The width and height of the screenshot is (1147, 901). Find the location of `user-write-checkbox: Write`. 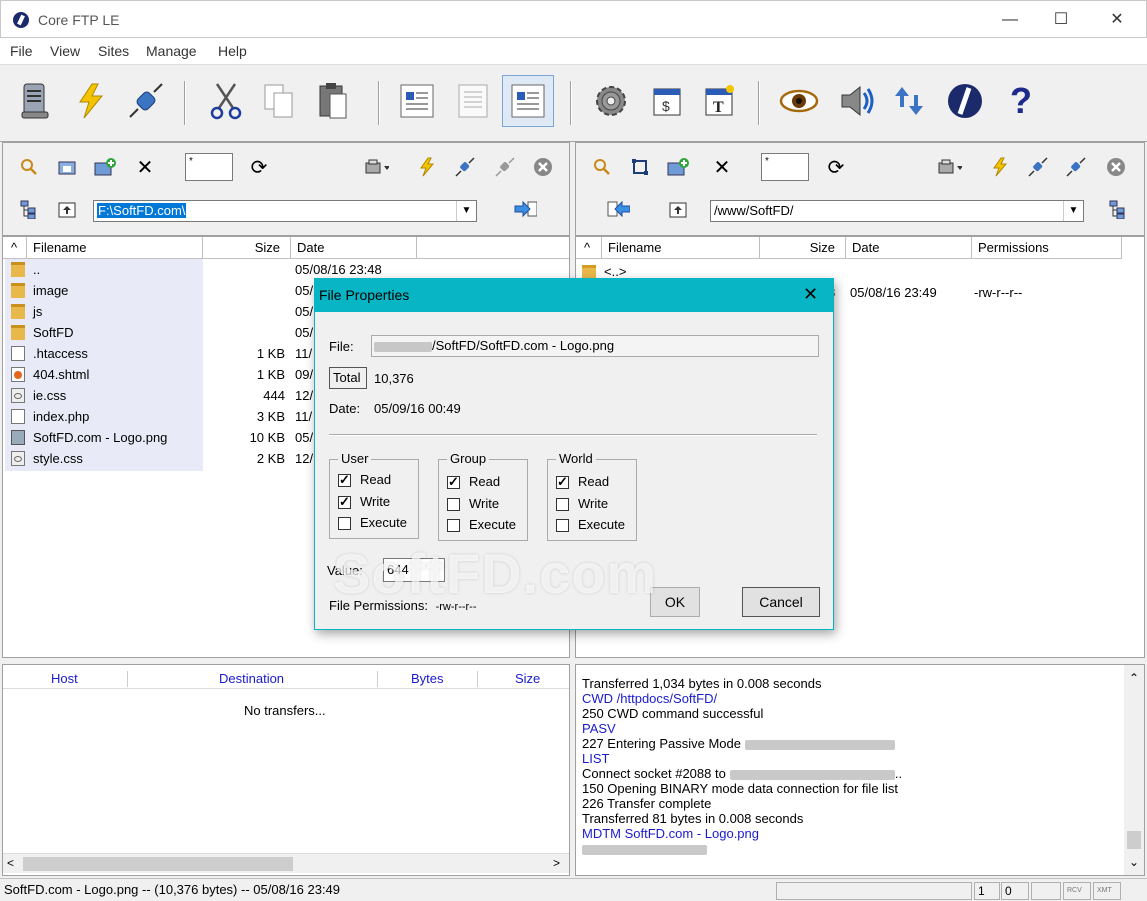

user-write-checkbox: Write is located at coordinates (364, 502).